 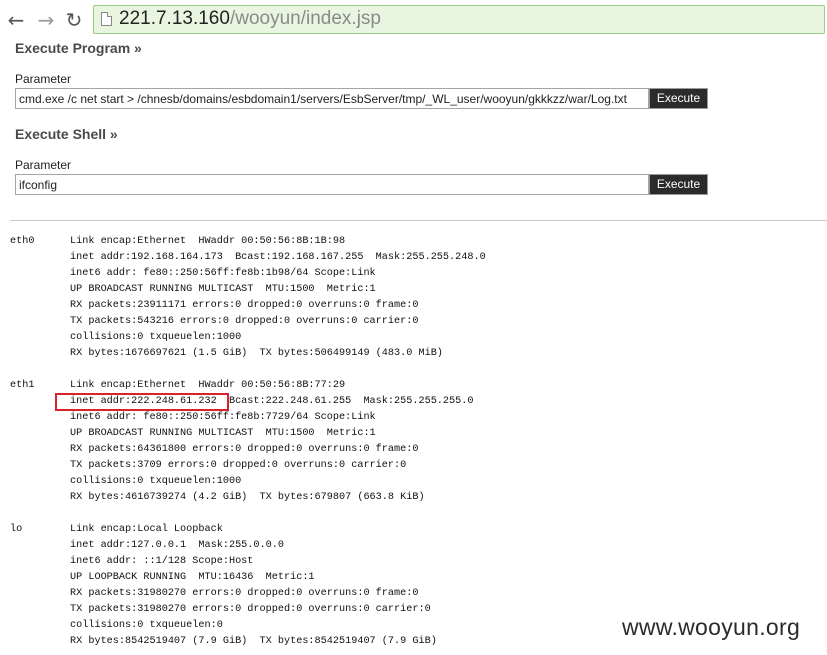 What do you see at coordinates (106, 19) in the screenshot?
I see `page-icon` at bounding box center [106, 19].